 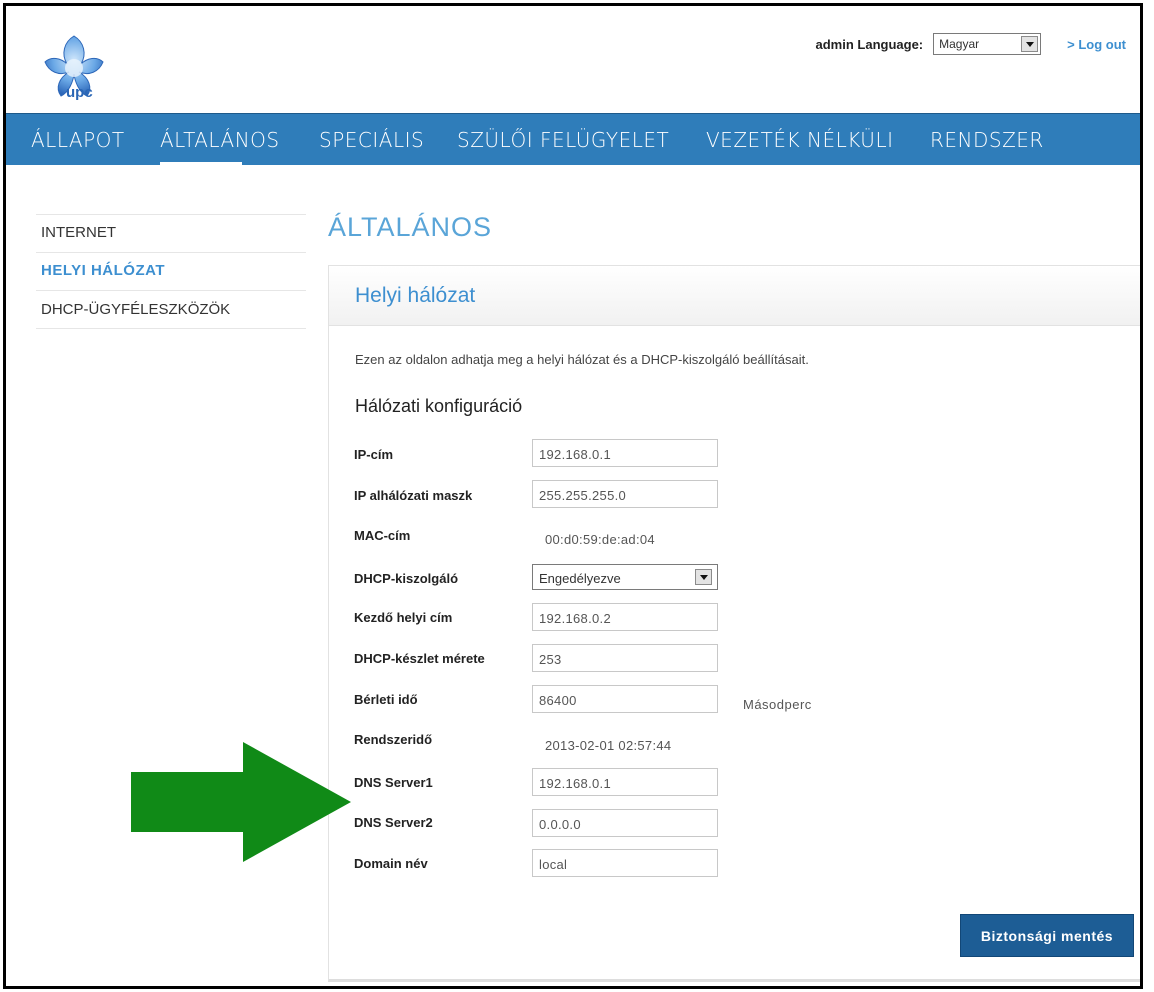 I want to click on nav-item-specialis: SPECIÁLIS, so click(x=371, y=140).